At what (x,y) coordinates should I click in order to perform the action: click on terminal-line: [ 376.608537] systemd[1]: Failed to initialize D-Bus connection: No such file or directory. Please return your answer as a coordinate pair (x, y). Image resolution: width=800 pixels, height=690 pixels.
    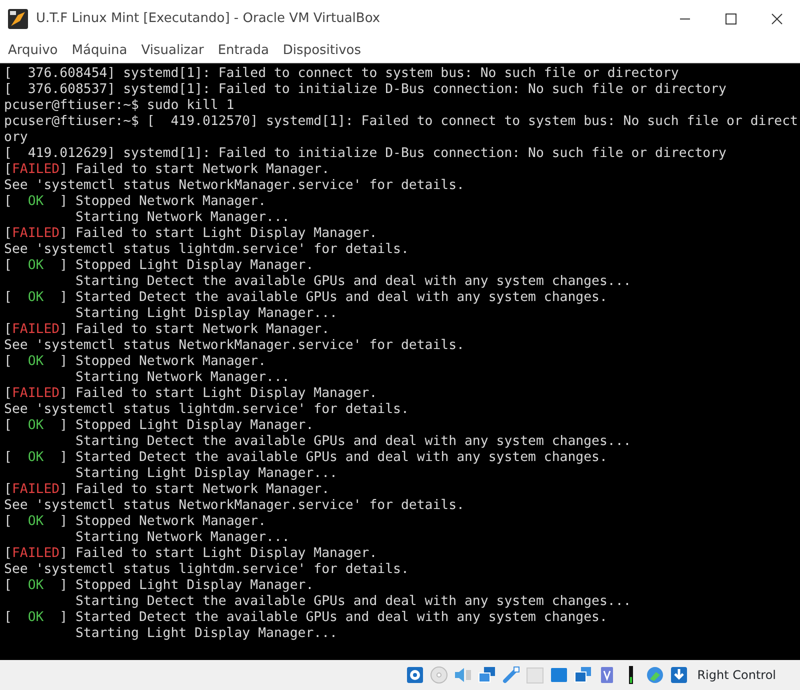
    Looking at the image, I should click on (365, 90).